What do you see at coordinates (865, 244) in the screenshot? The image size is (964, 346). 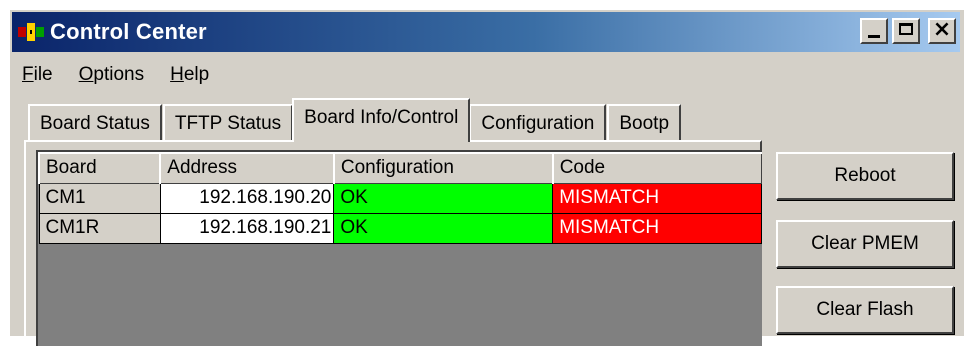 I see `clear-pmem-button: Clear PMEM` at bounding box center [865, 244].